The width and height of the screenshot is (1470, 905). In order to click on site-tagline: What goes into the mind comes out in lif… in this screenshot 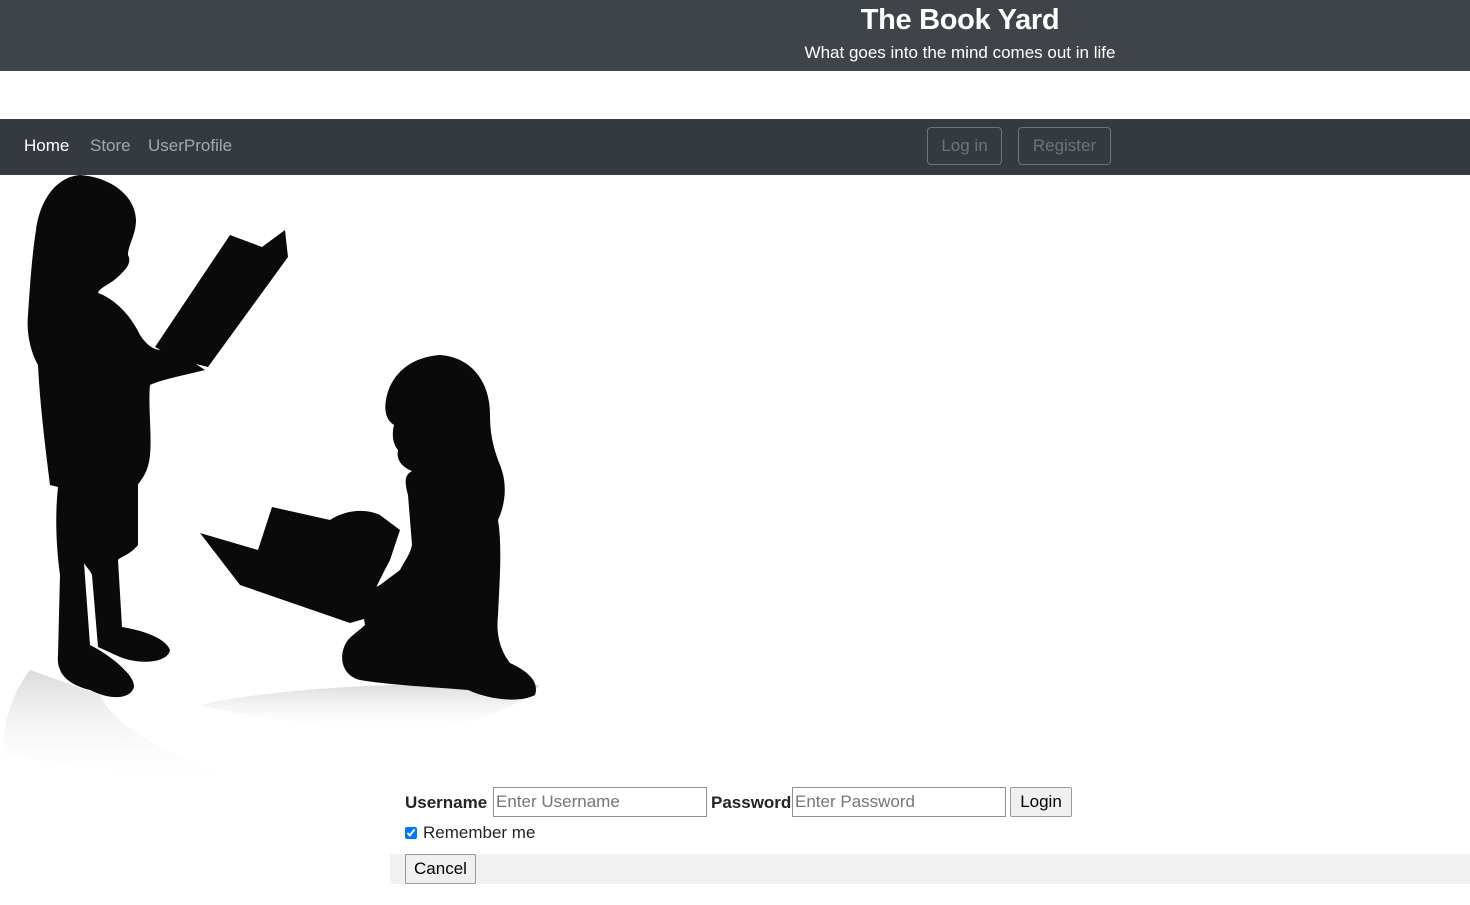, I will do `click(960, 52)`.